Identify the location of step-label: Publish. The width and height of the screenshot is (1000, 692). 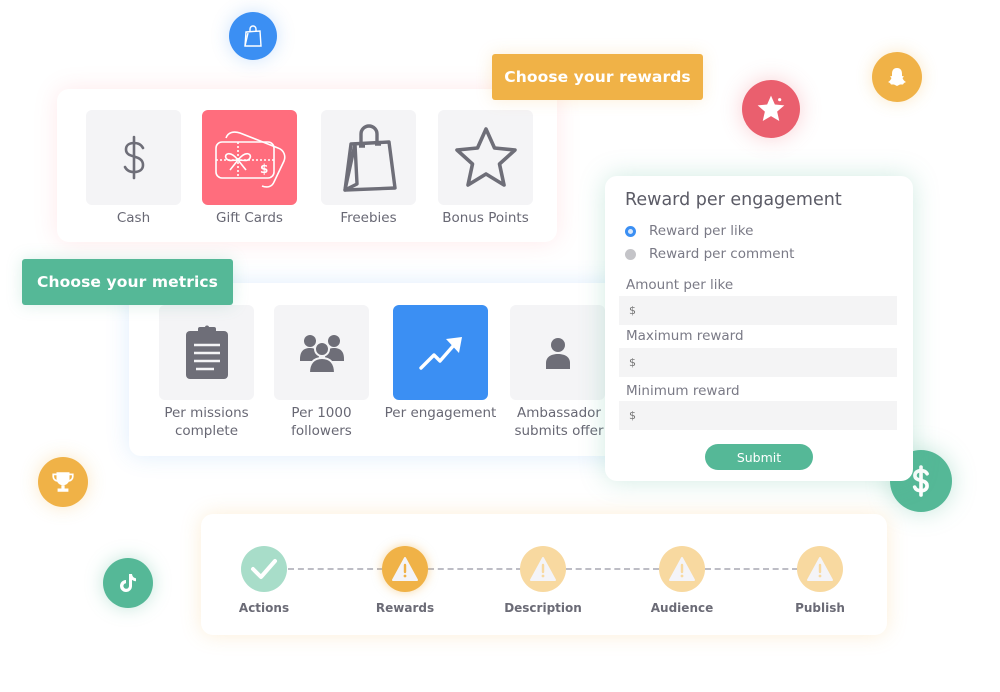
(820, 608).